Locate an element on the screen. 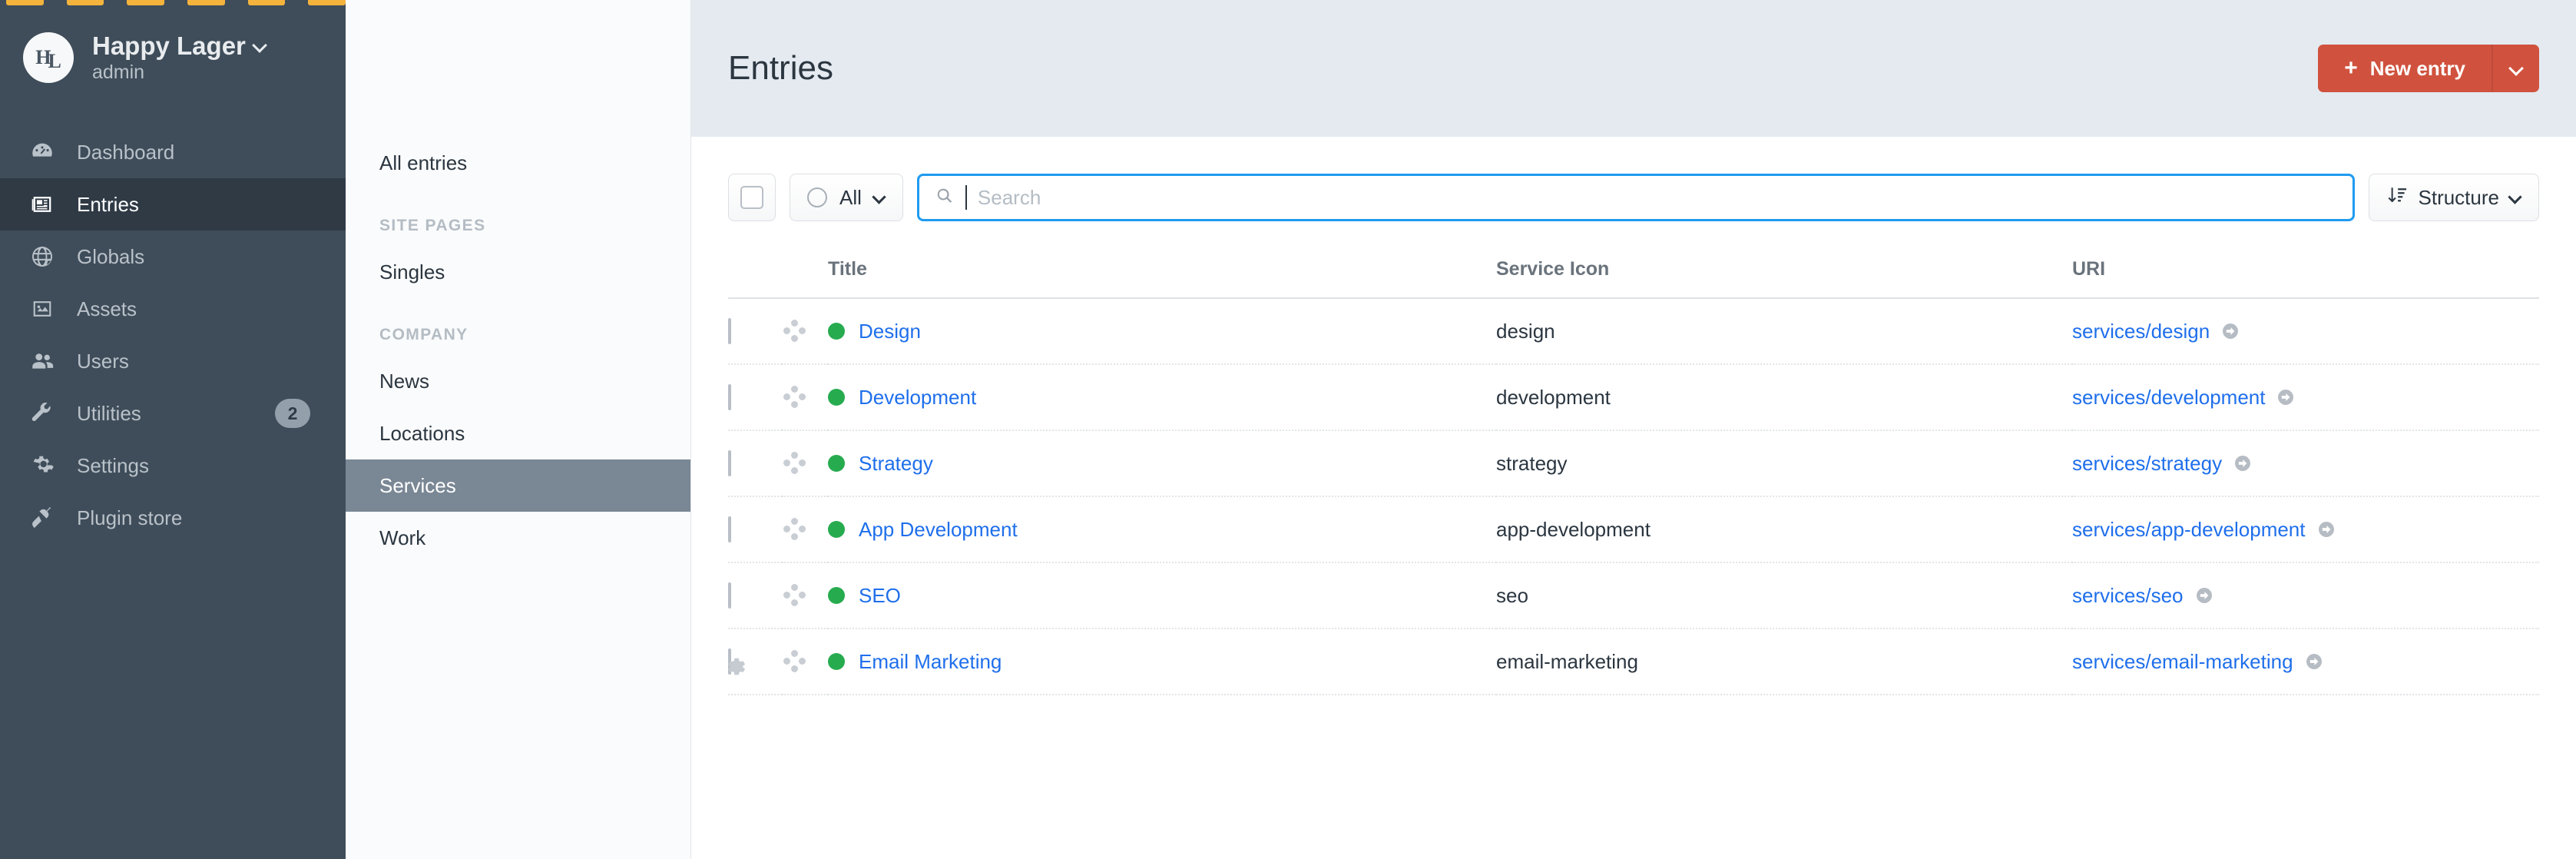 Image resolution: width=2576 pixels, height=859 pixels. row-uri-cell: services/app-development is located at coordinates (2305, 529).